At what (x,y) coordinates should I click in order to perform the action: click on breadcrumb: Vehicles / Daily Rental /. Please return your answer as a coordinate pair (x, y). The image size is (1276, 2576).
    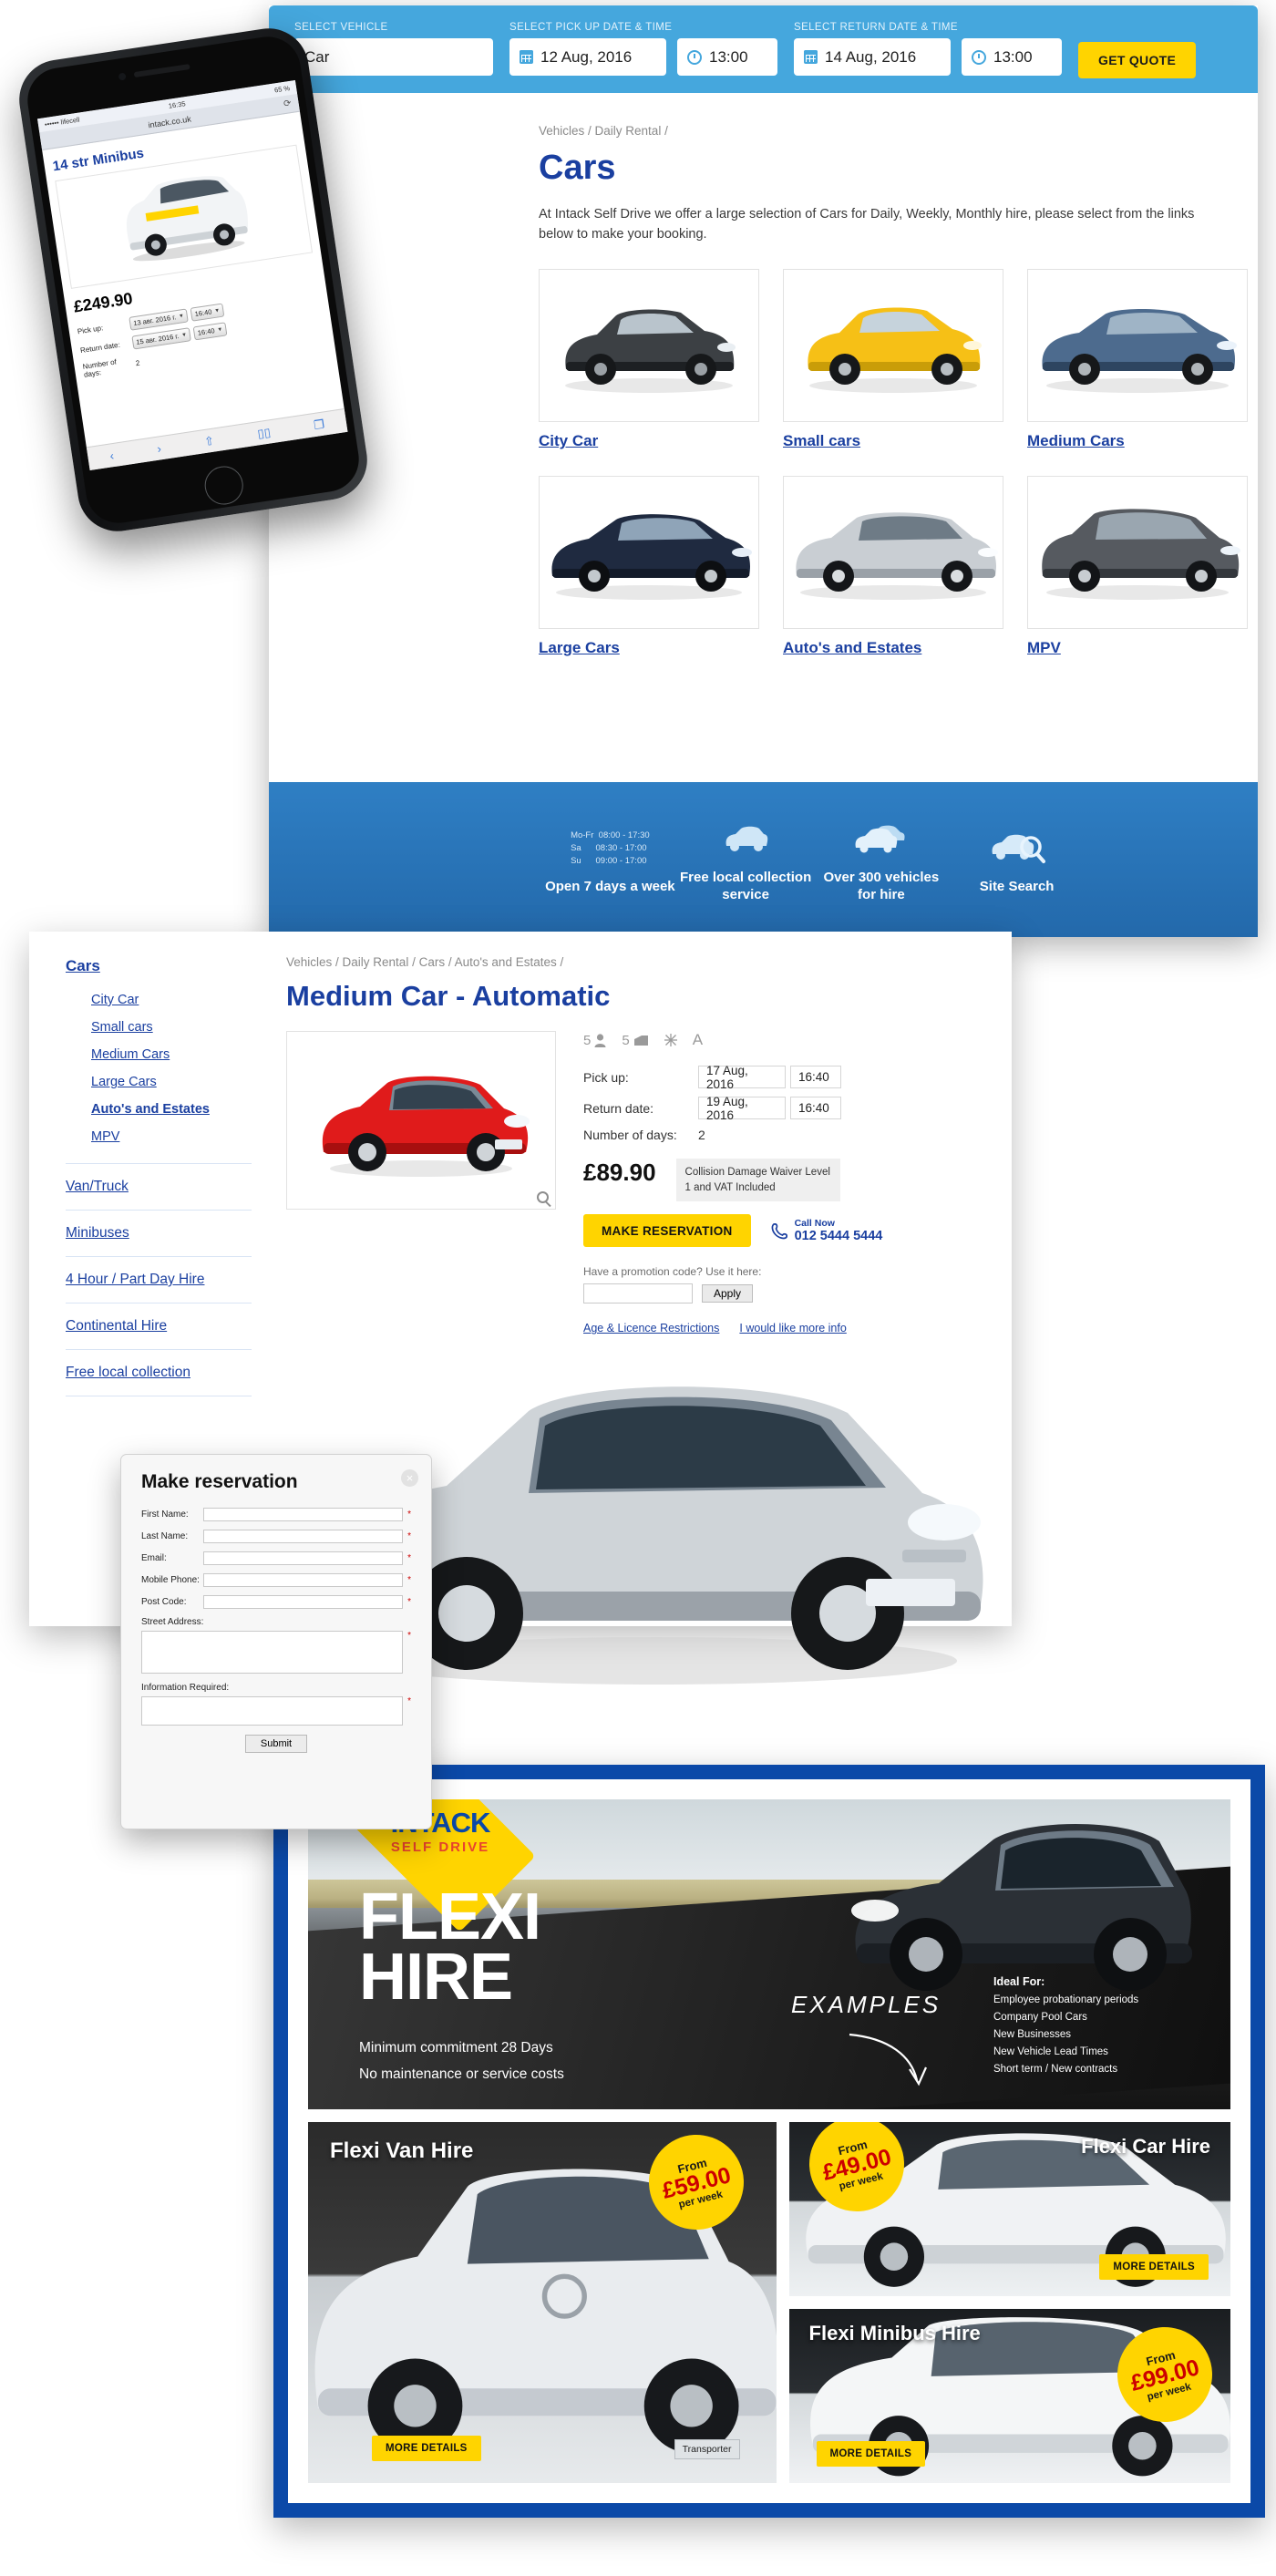
    Looking at the image, I should click on (893, 131).